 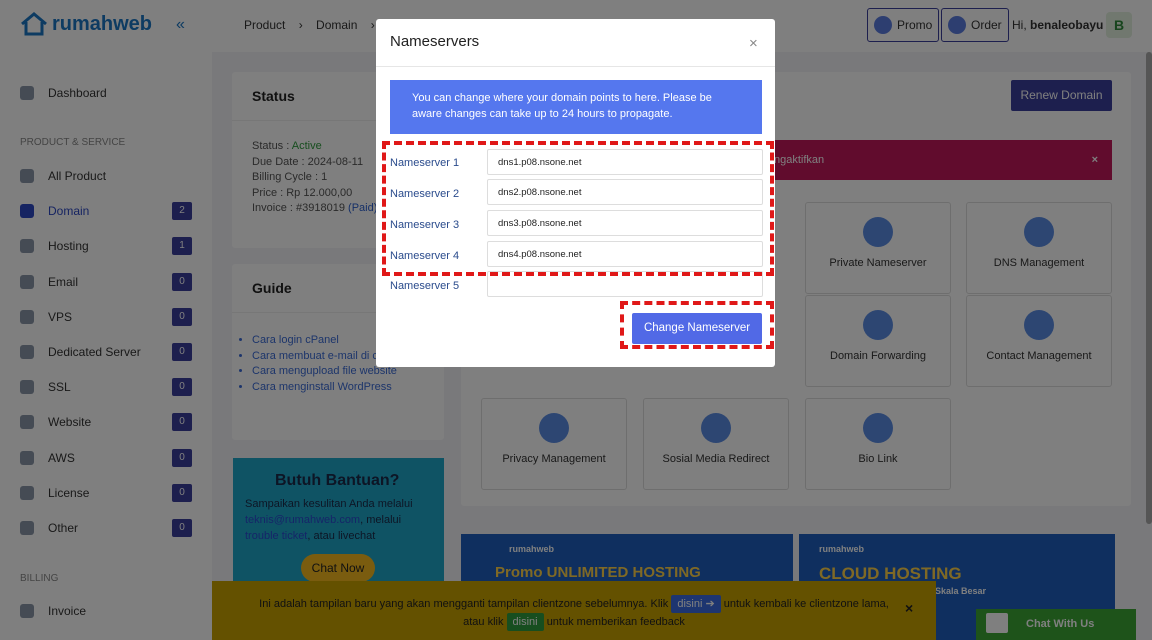 What do you see at coordinates (753, 43) in the screenshot?
I see `close-icon: ×` at bounding box center [753, 43].